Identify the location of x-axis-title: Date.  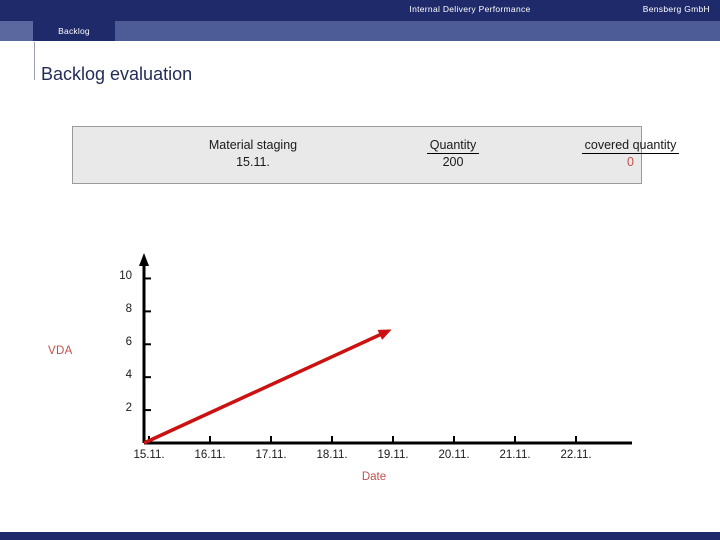
(374, 477).